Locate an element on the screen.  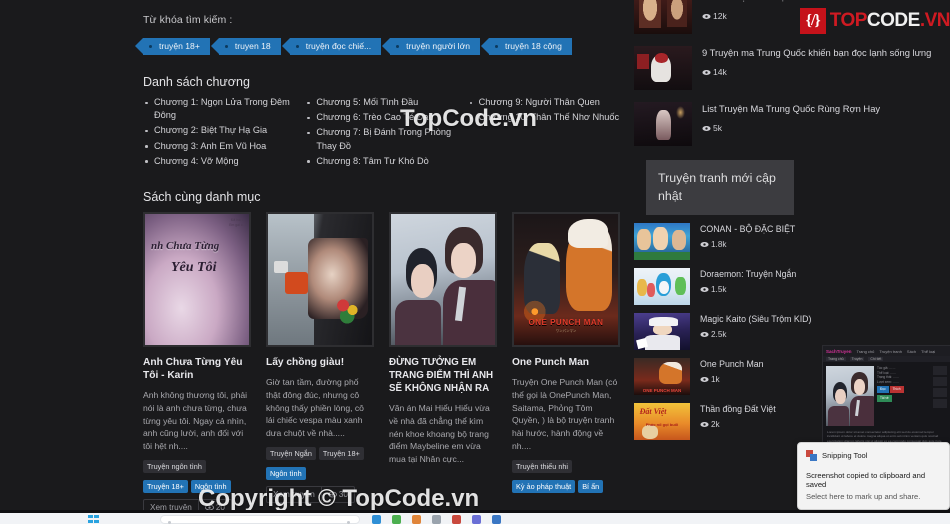
comic-title: Magic Kaito (Siêu Trộm KID) is located at coordinates (816, 319).